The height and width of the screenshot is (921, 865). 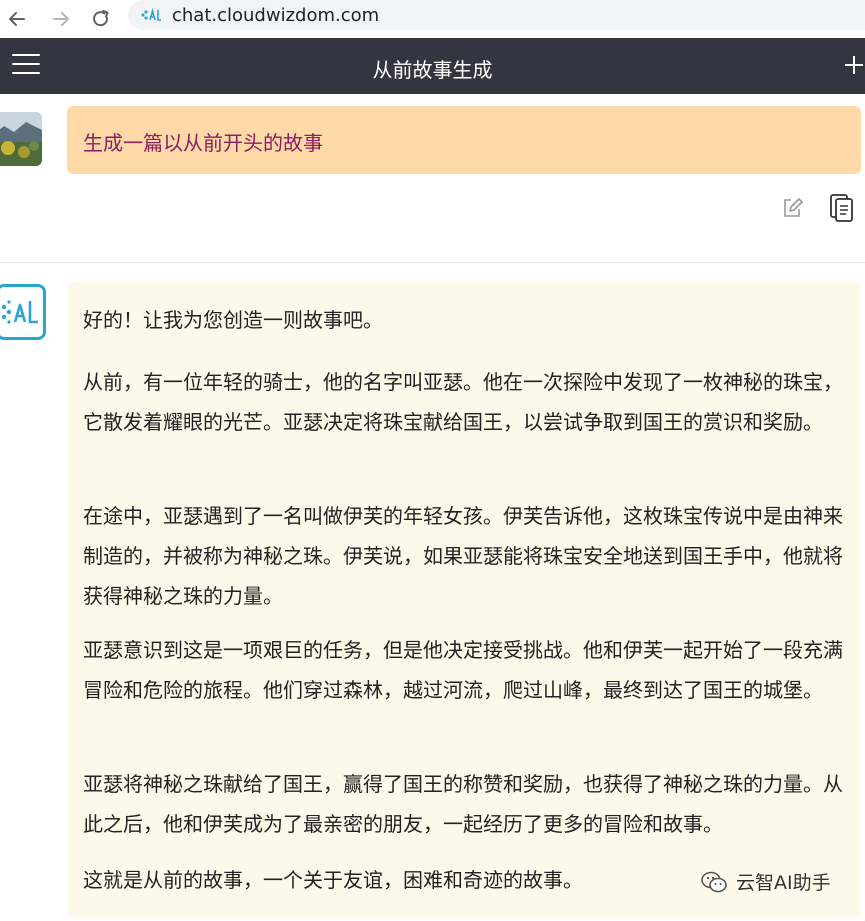 I want to click on plus-icon, so click(x=854, y=65).